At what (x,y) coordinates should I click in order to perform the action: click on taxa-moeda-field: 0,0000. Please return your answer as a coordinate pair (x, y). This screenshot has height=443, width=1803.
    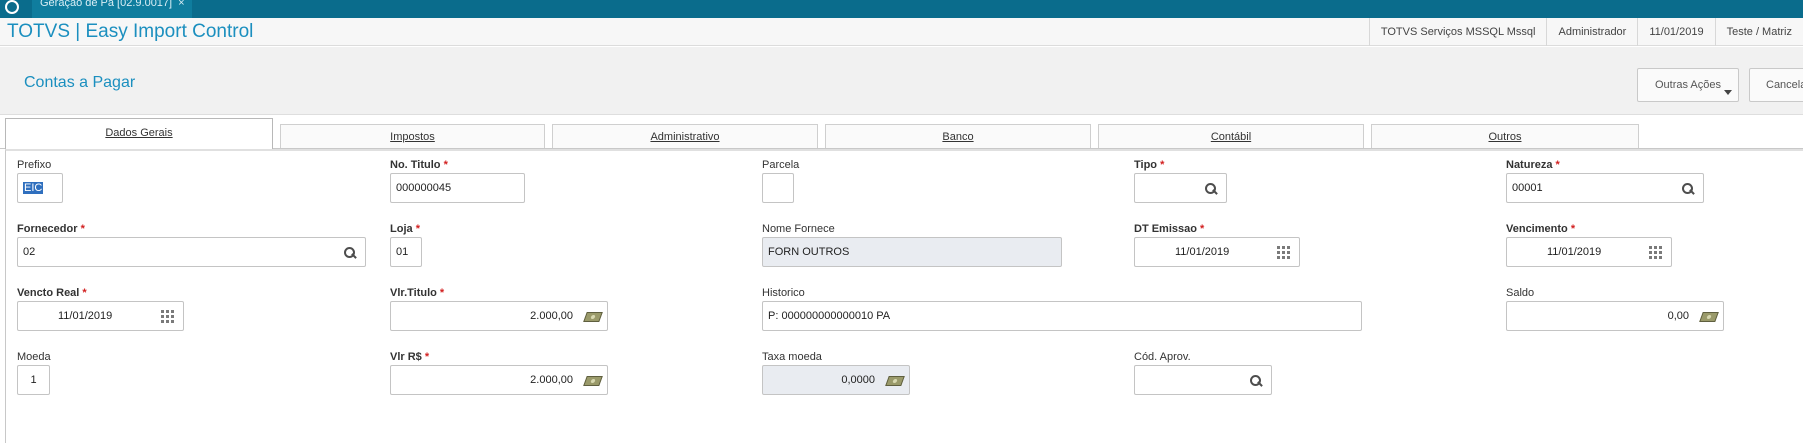
    Looking at the image, I should click on (836, 380).